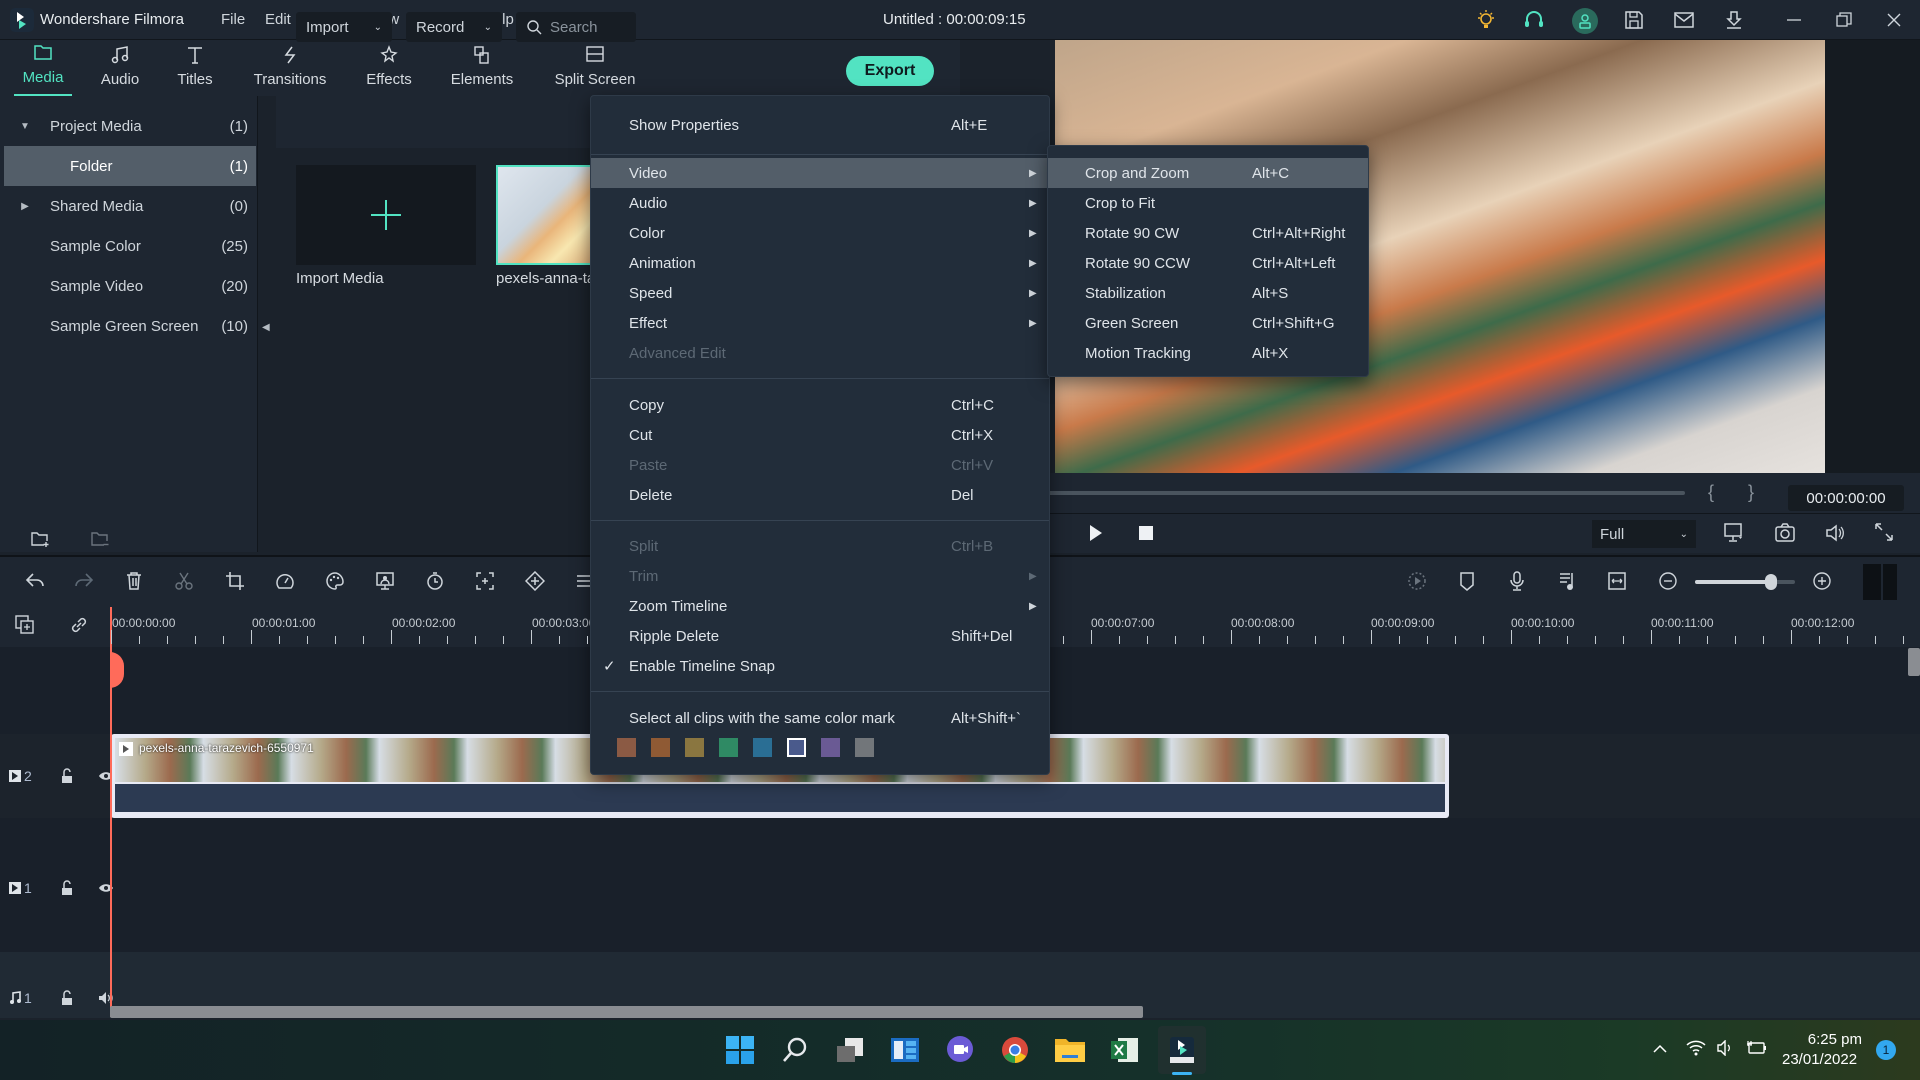  What do you see at coordinates (960, 1050) in the screenshot?
I see `teams-chat-icon` at bounding box center [960, 1050].